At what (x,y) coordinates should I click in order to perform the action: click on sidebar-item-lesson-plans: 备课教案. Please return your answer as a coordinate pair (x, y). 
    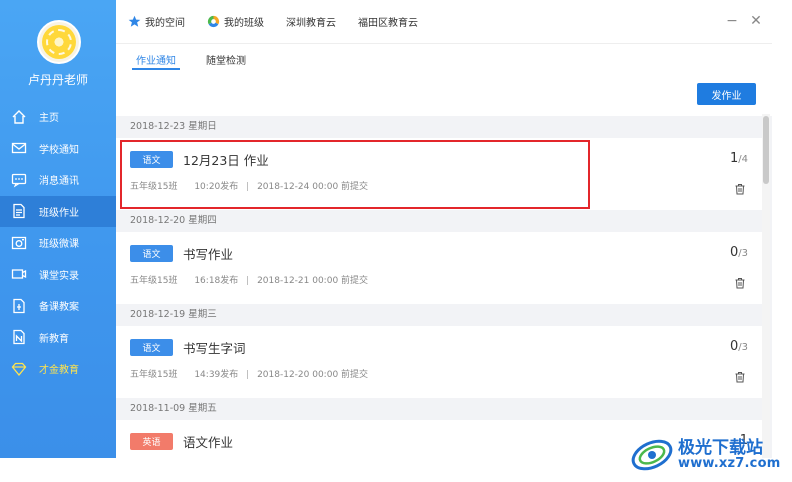
    Looking at the image, I should click on (58, 306).